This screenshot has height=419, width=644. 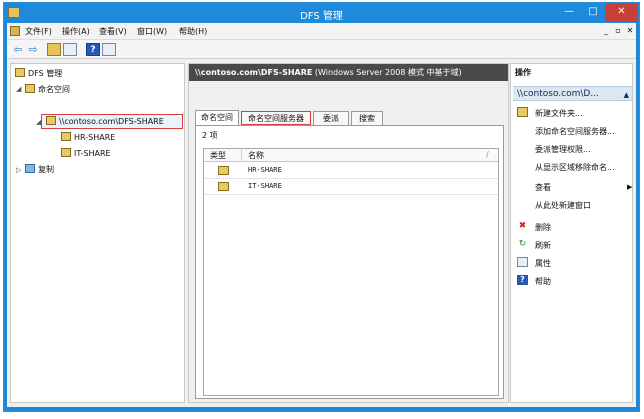 I want to click on action-properties: 属性, so click(x=543, y=263).